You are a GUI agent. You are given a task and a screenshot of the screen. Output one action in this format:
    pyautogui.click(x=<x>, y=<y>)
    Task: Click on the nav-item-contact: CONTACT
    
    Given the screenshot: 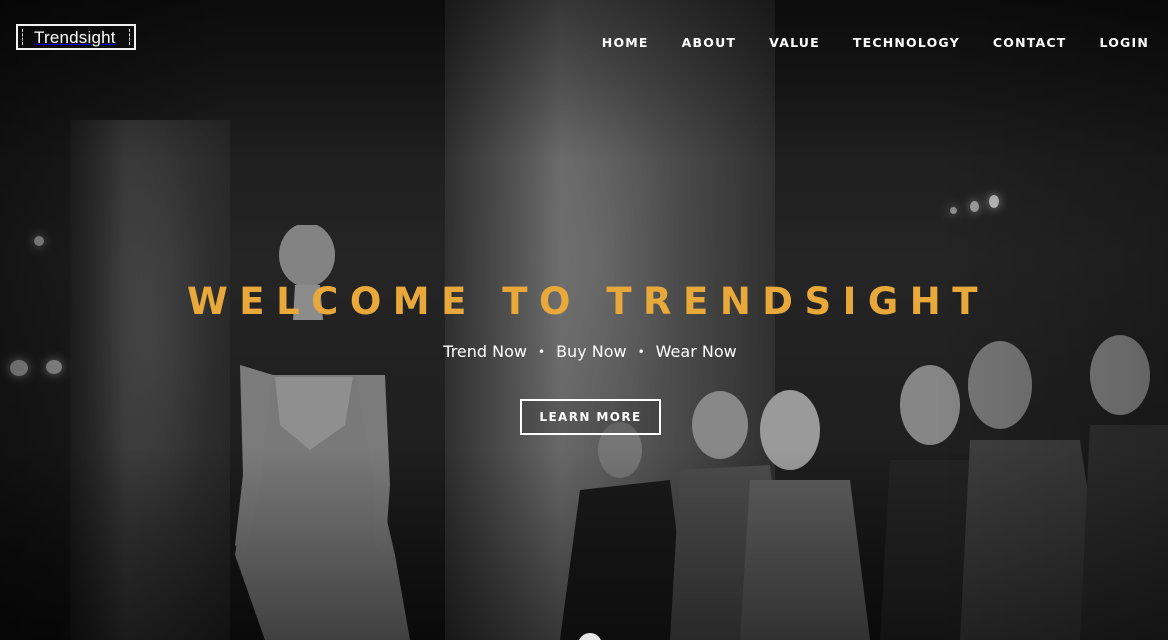 What is the action you would take?
    pyautogui.click(x=1030, y=43)
    